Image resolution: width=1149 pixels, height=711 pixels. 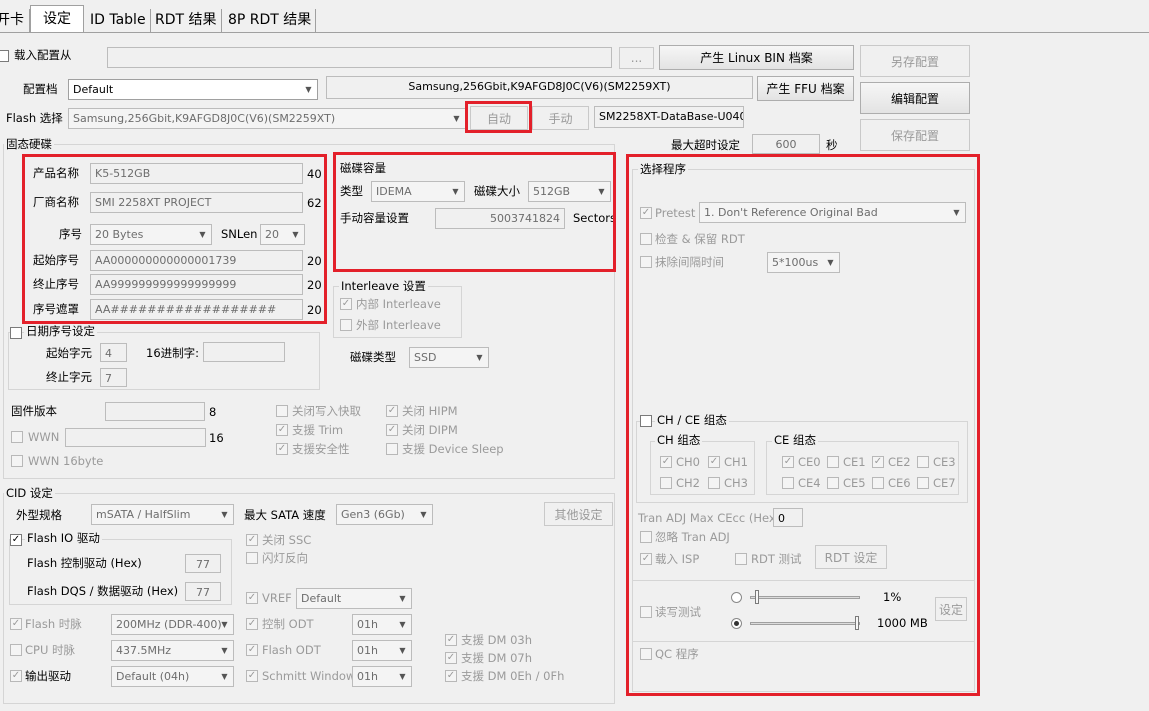 I want to click on output-drive-select: Default (04h) ▼, so click(x=172, y=676).